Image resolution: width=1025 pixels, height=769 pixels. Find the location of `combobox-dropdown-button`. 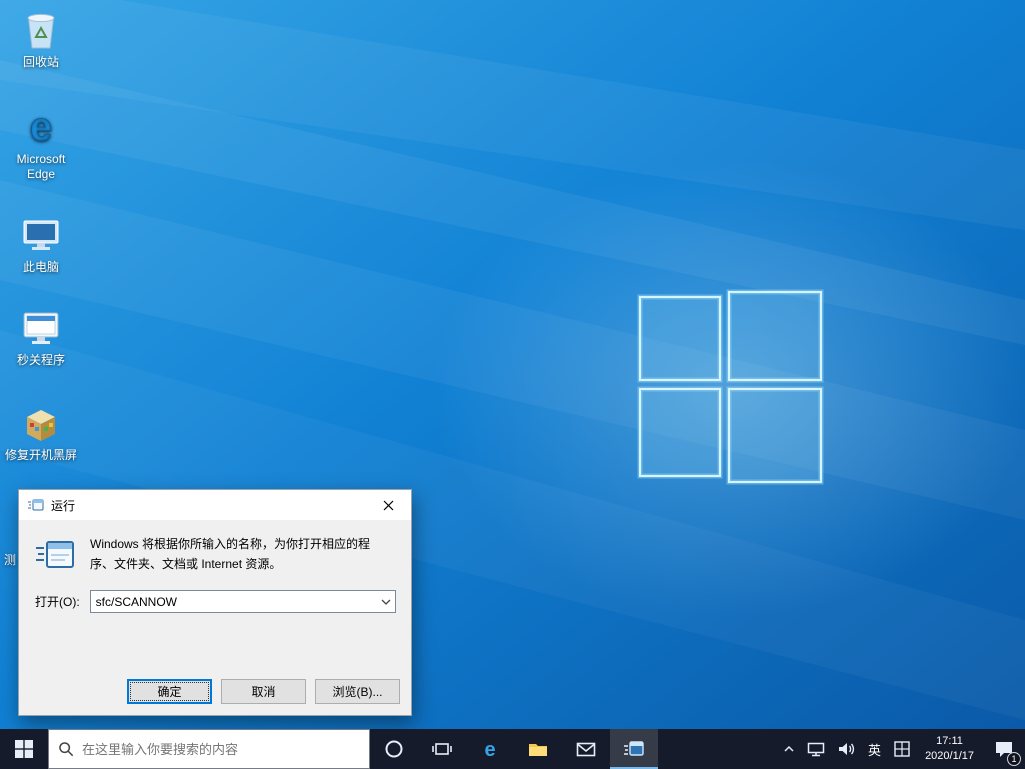

combobox-dropdown-button is located at coordinates (386, 601).